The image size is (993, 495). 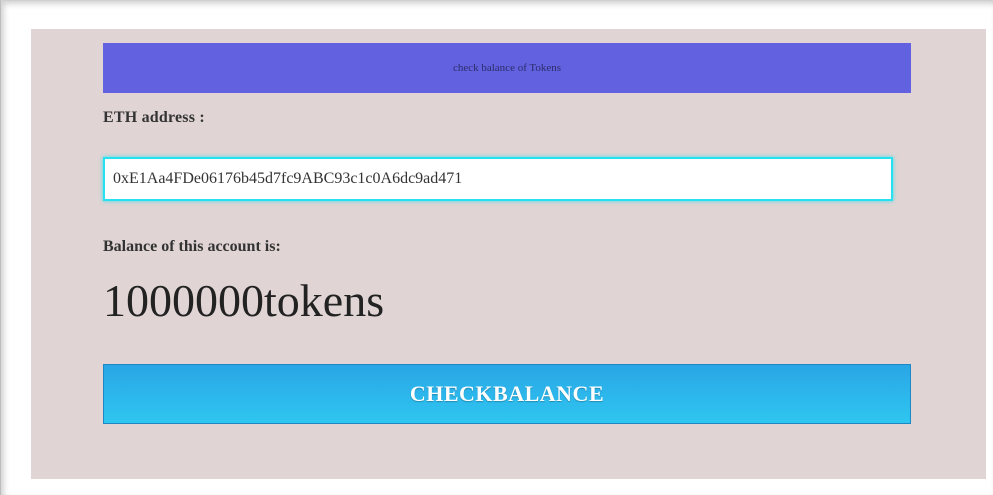 I want to click on page-header: check balance of Tokens, so click(x=507, y=68).